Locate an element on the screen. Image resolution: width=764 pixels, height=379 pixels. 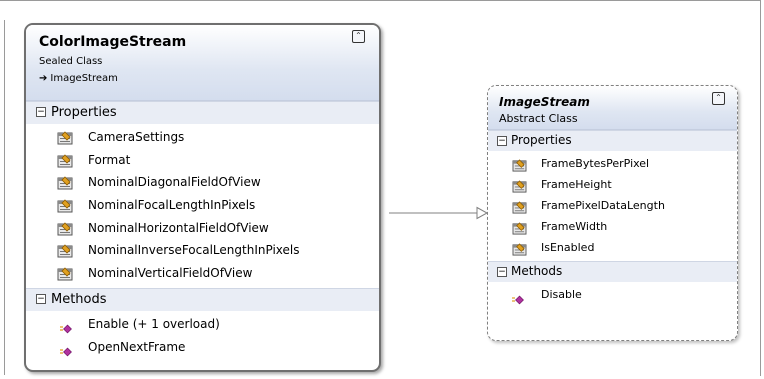
property-row: NominalInverseFocalLengthInPixels is located at coordinates (202, 251).